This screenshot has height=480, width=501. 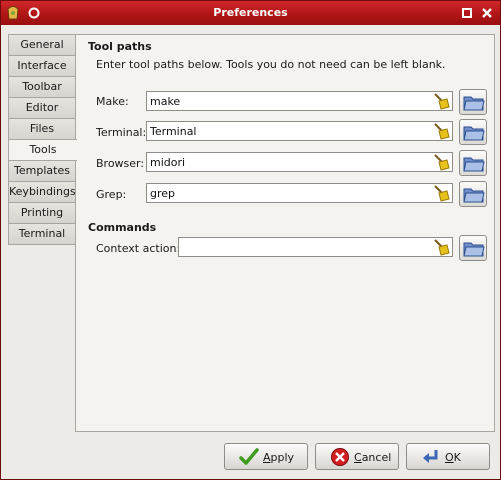 I want to click on apply-check-icon, so click(x=249, y=457).